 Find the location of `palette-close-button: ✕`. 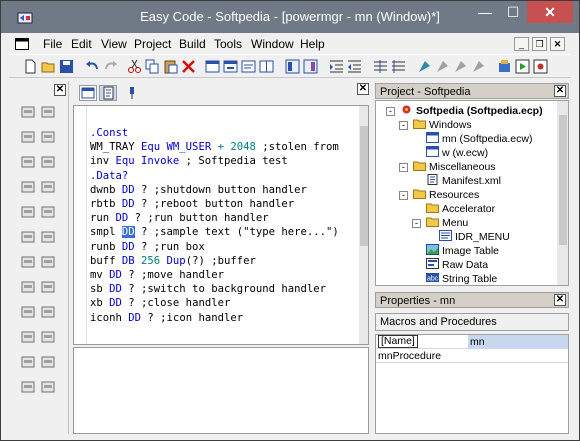

palette-close-button: ✕ is located at coordinates (60, 90).